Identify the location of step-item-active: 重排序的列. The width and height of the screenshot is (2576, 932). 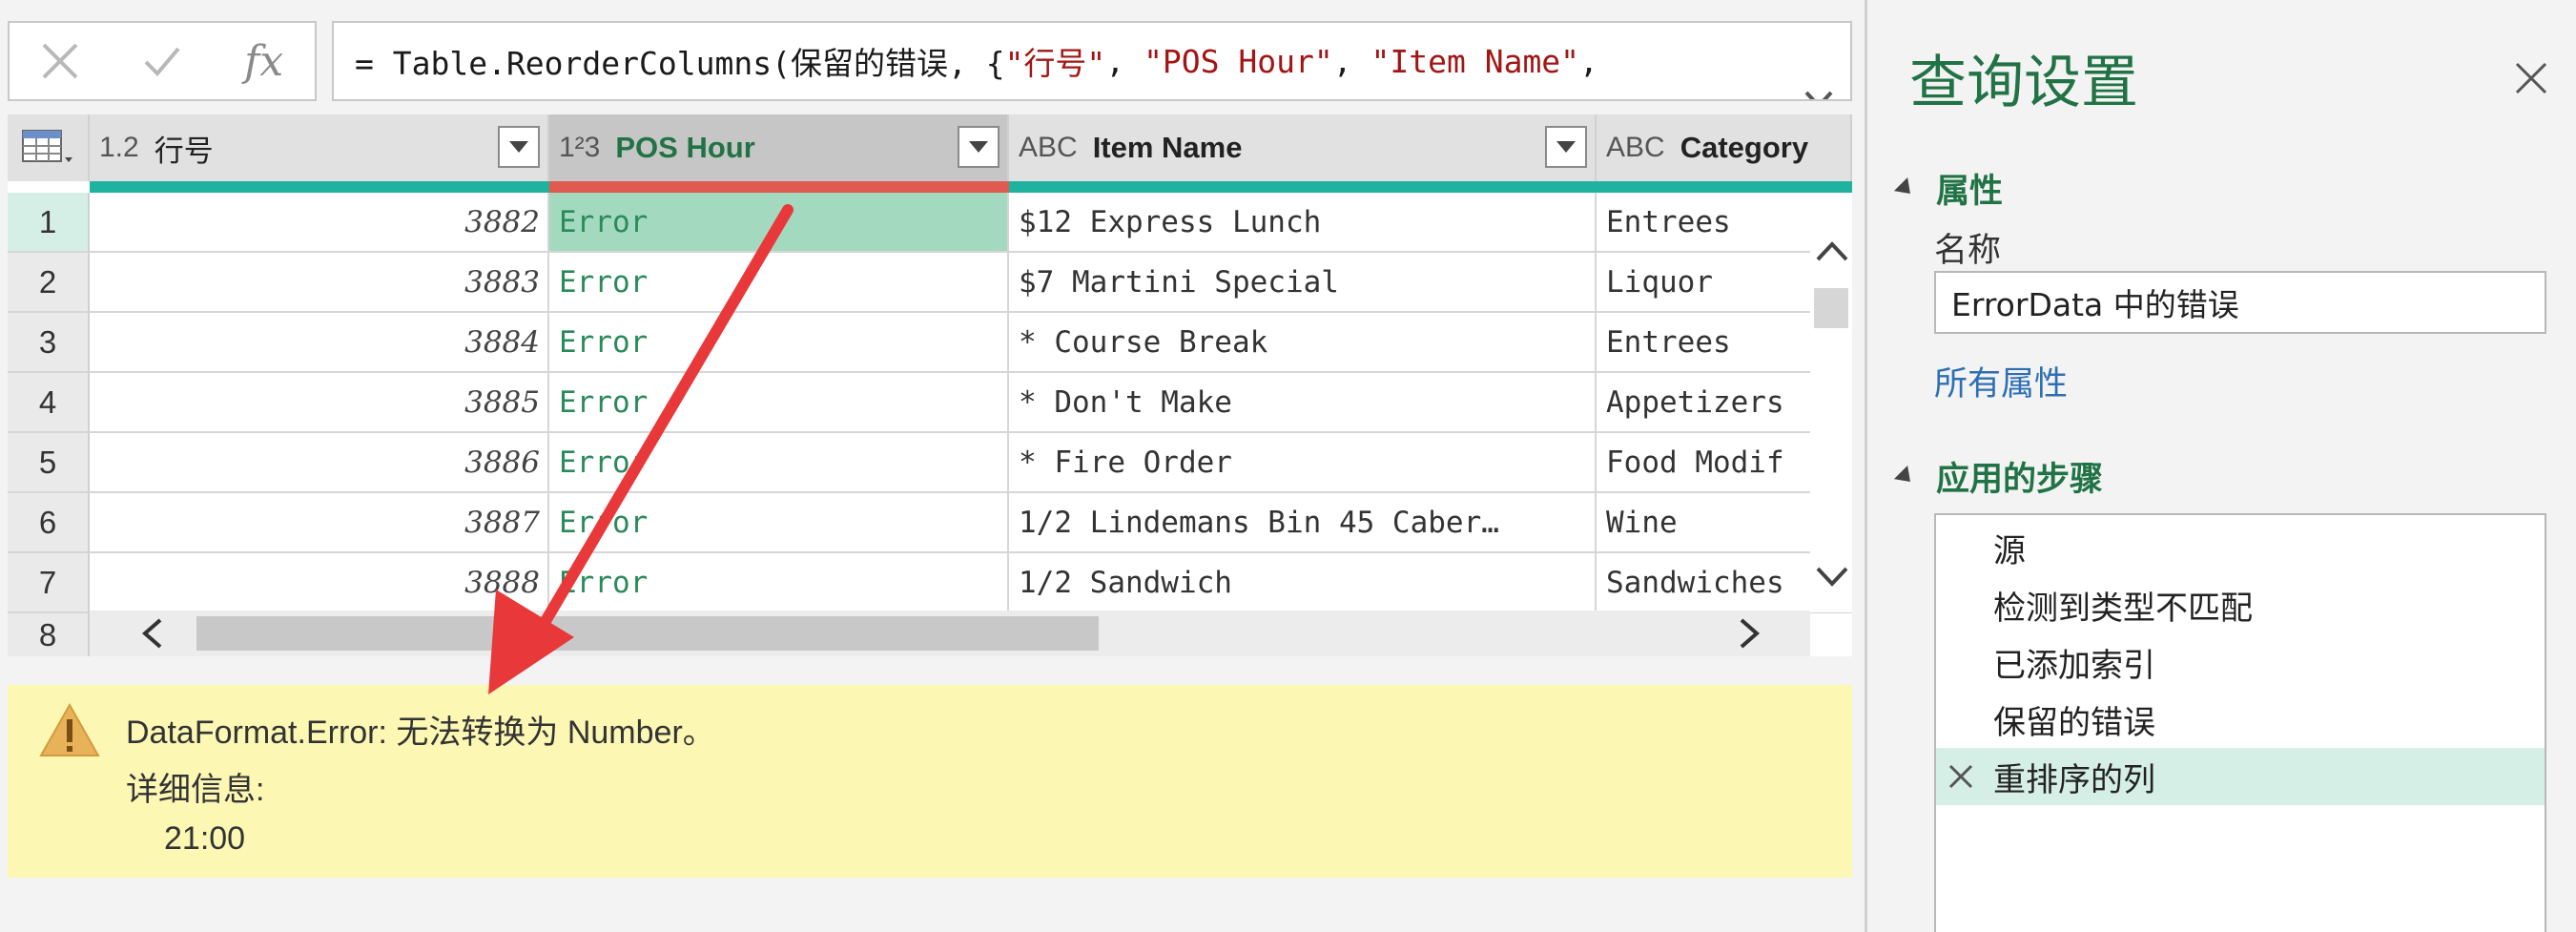
(2240, 776).